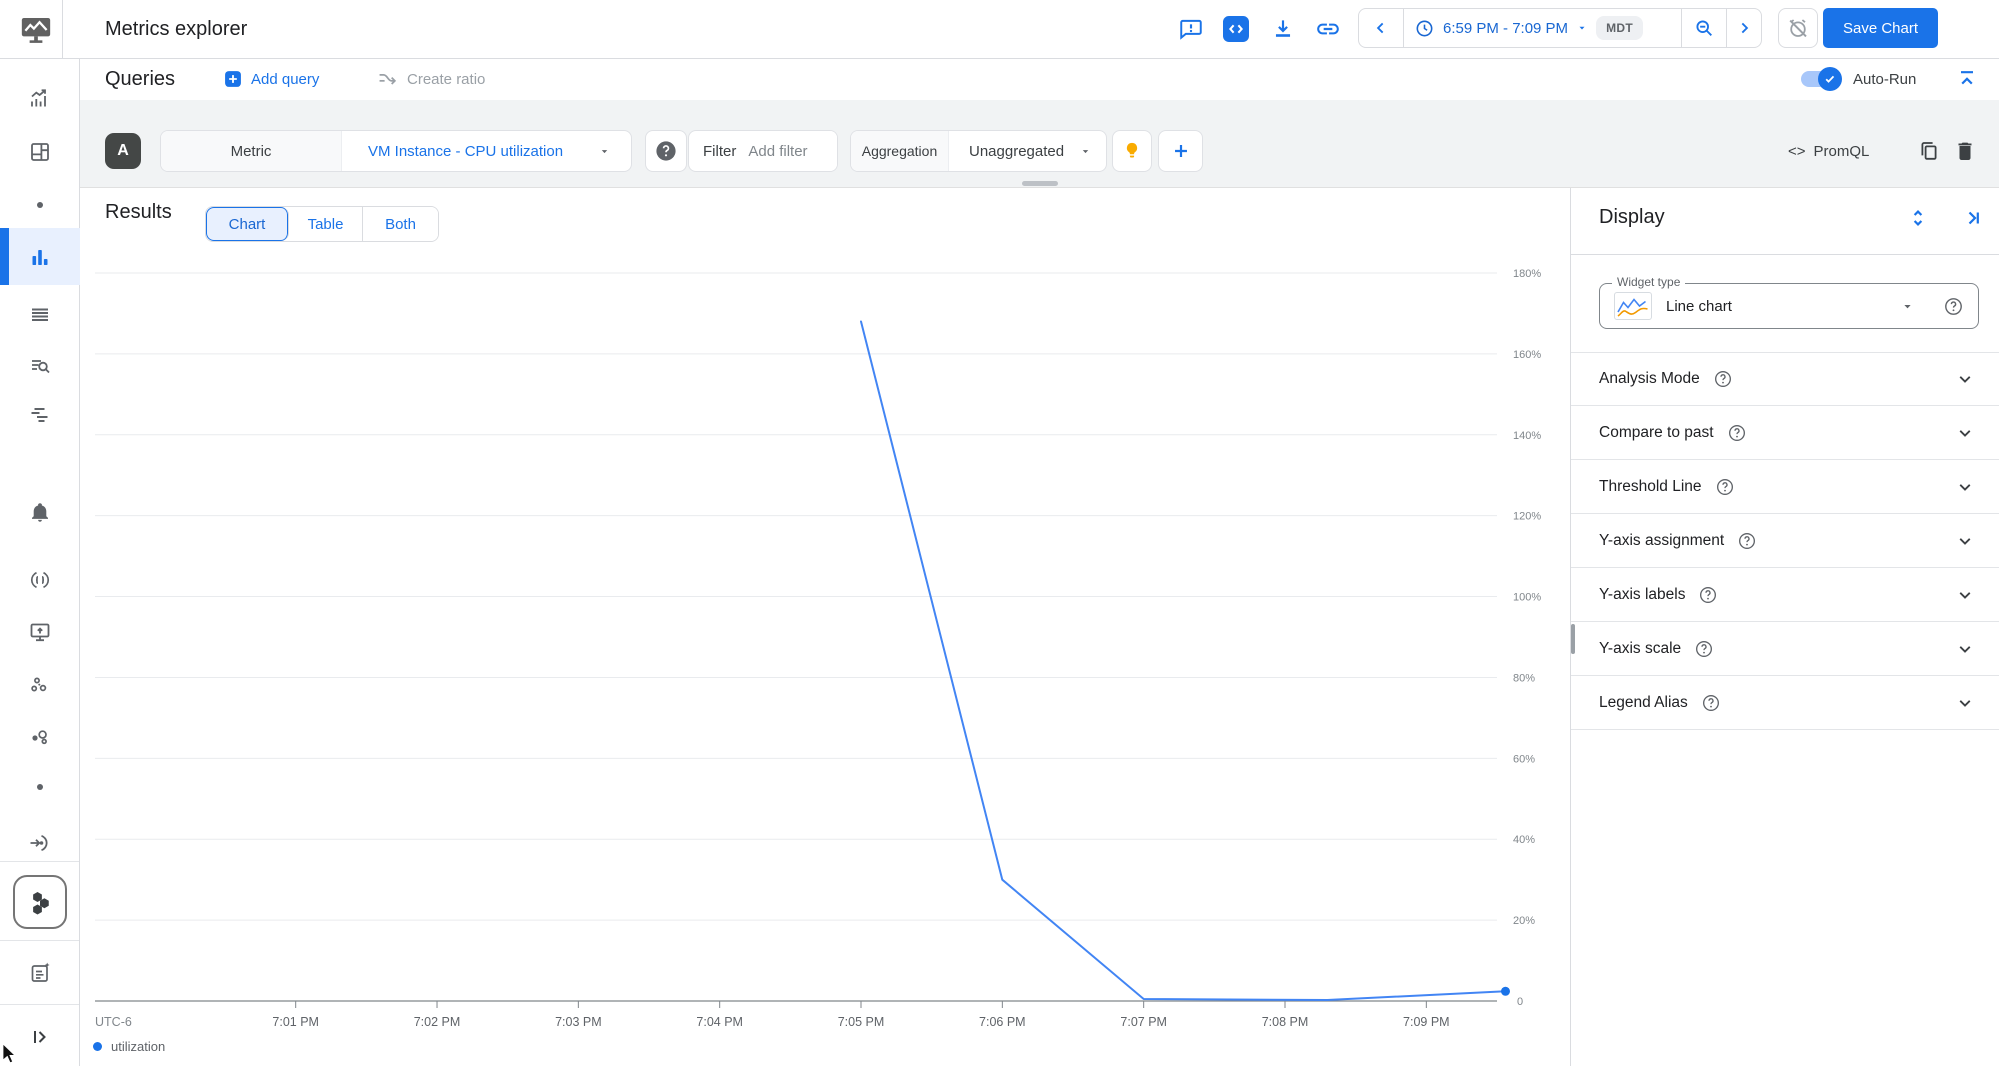 The height and width of the screenshot is (1066, 1999). What do you see at coordinates (1027, 151) in the screenshot?
I see `aggregation-dropdown: Unaggregated` at bounding box center [1027, 151].